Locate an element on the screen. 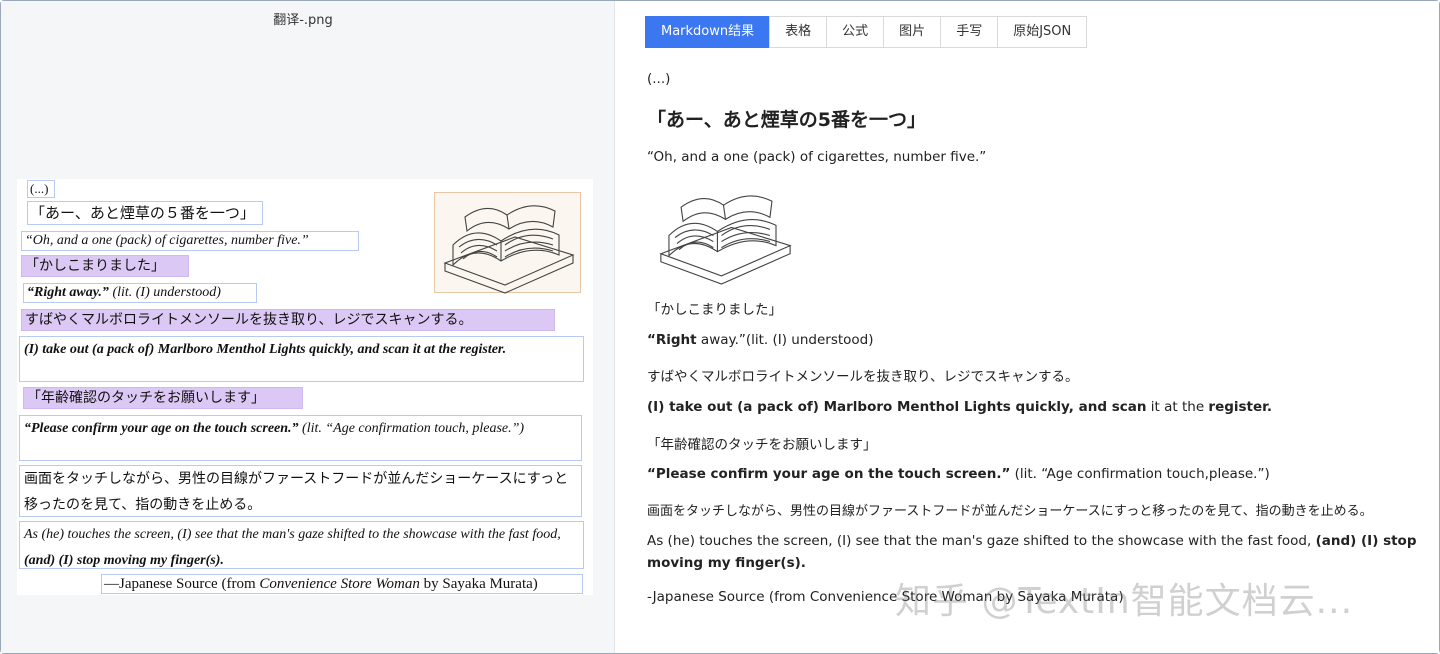  md-para-7-rest: (lit. “Age confirmation touch,please.”) is located at coordinates (1140, 474).